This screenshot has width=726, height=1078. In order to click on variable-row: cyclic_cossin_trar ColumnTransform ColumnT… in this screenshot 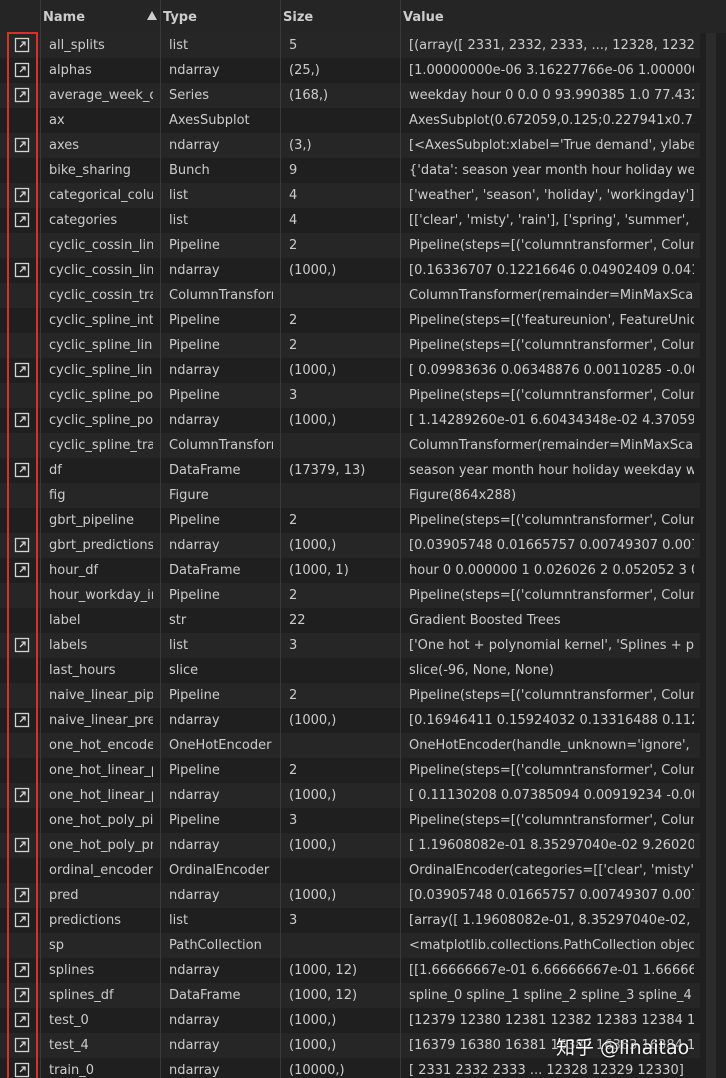, I will do `click(363, 295)`.